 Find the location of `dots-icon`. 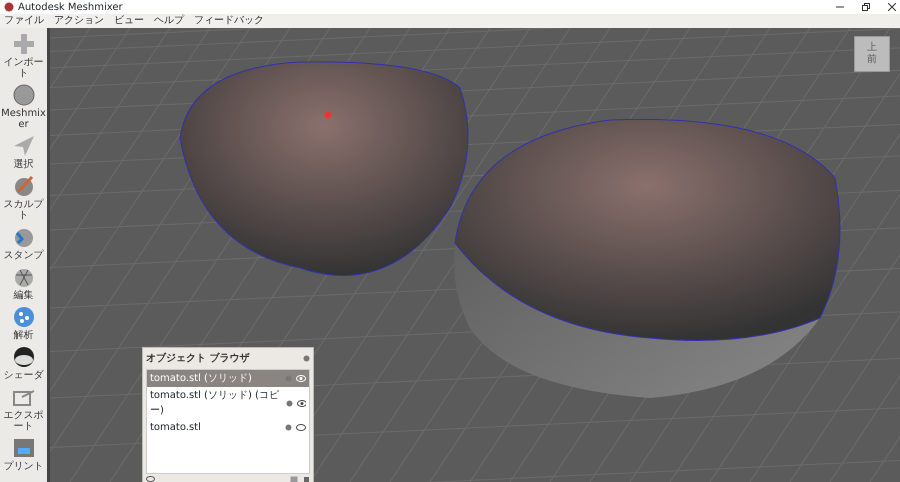

dots-icon is located at coordinates (24, 317).